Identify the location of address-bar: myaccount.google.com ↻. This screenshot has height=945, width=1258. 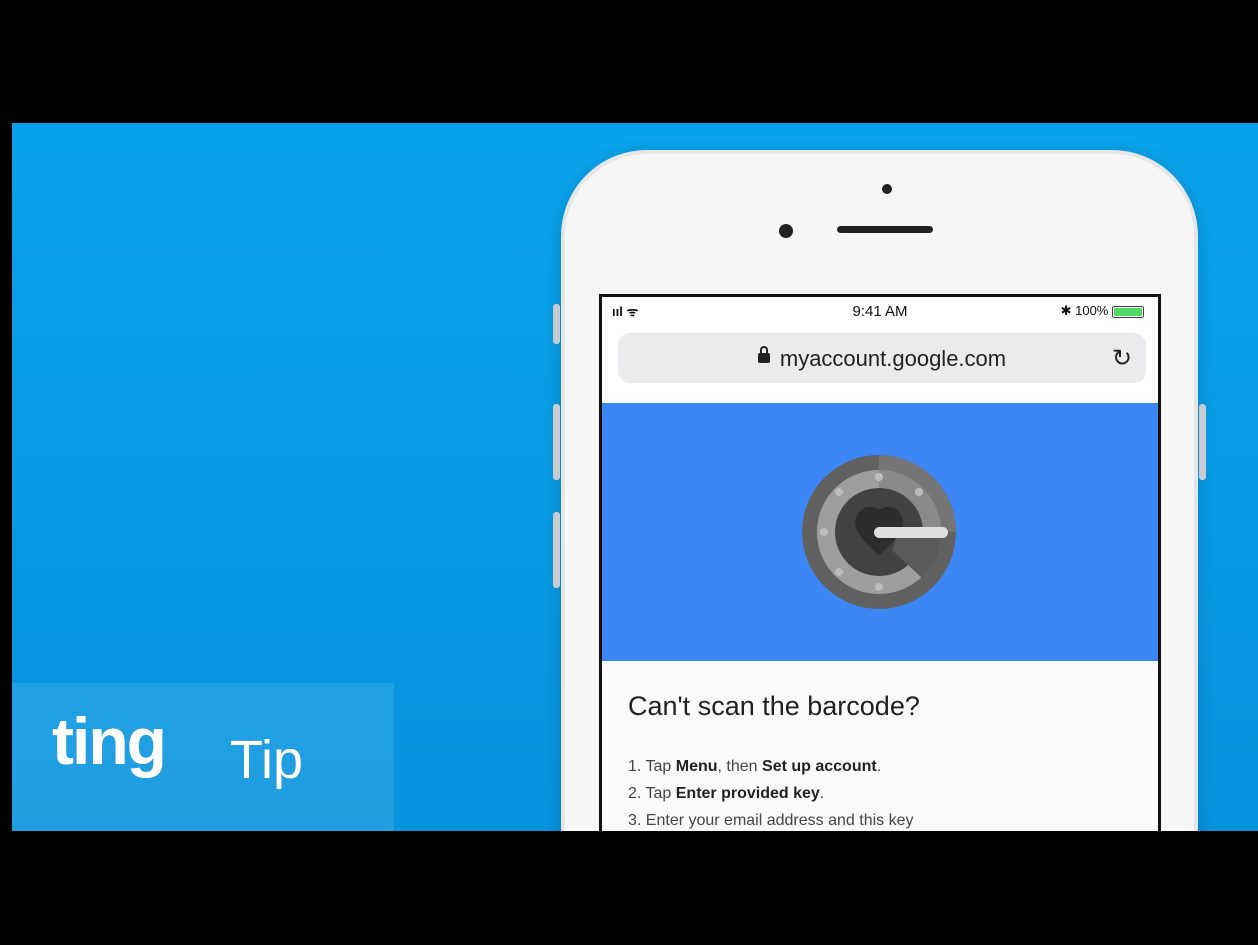
(882, 358).